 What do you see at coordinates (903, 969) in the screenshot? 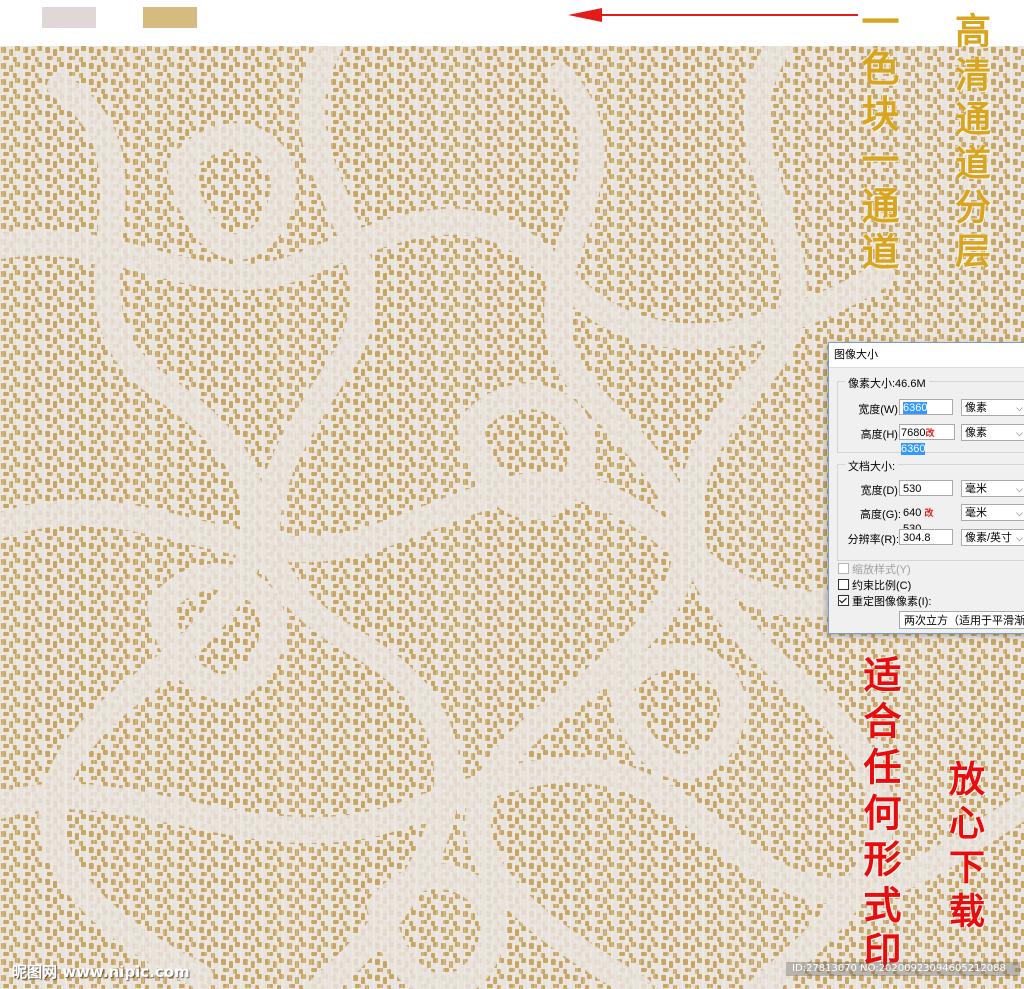
I see `id-watermark: ID:27813070 NO:20200923094605212088` at bounding box center [903, 969].